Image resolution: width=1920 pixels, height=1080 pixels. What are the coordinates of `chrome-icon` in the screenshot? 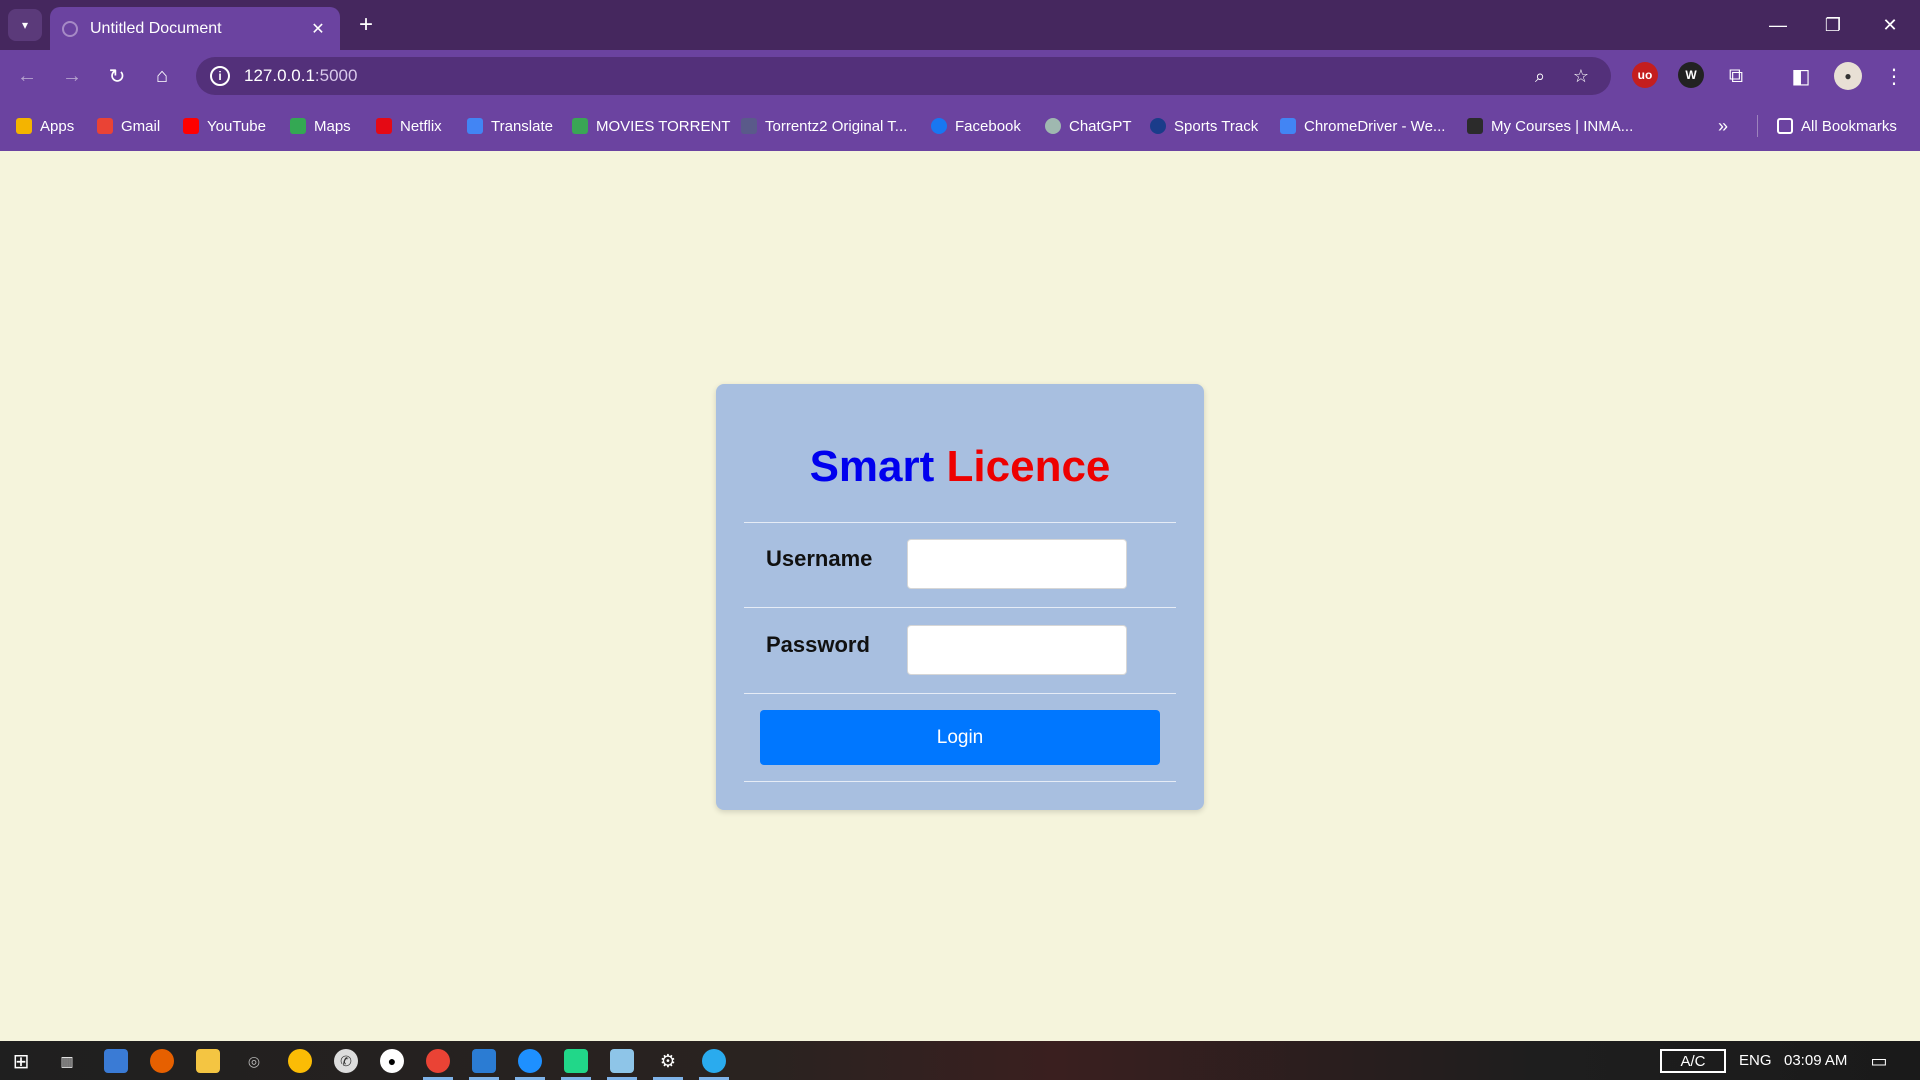 It's located at (300, 1061).